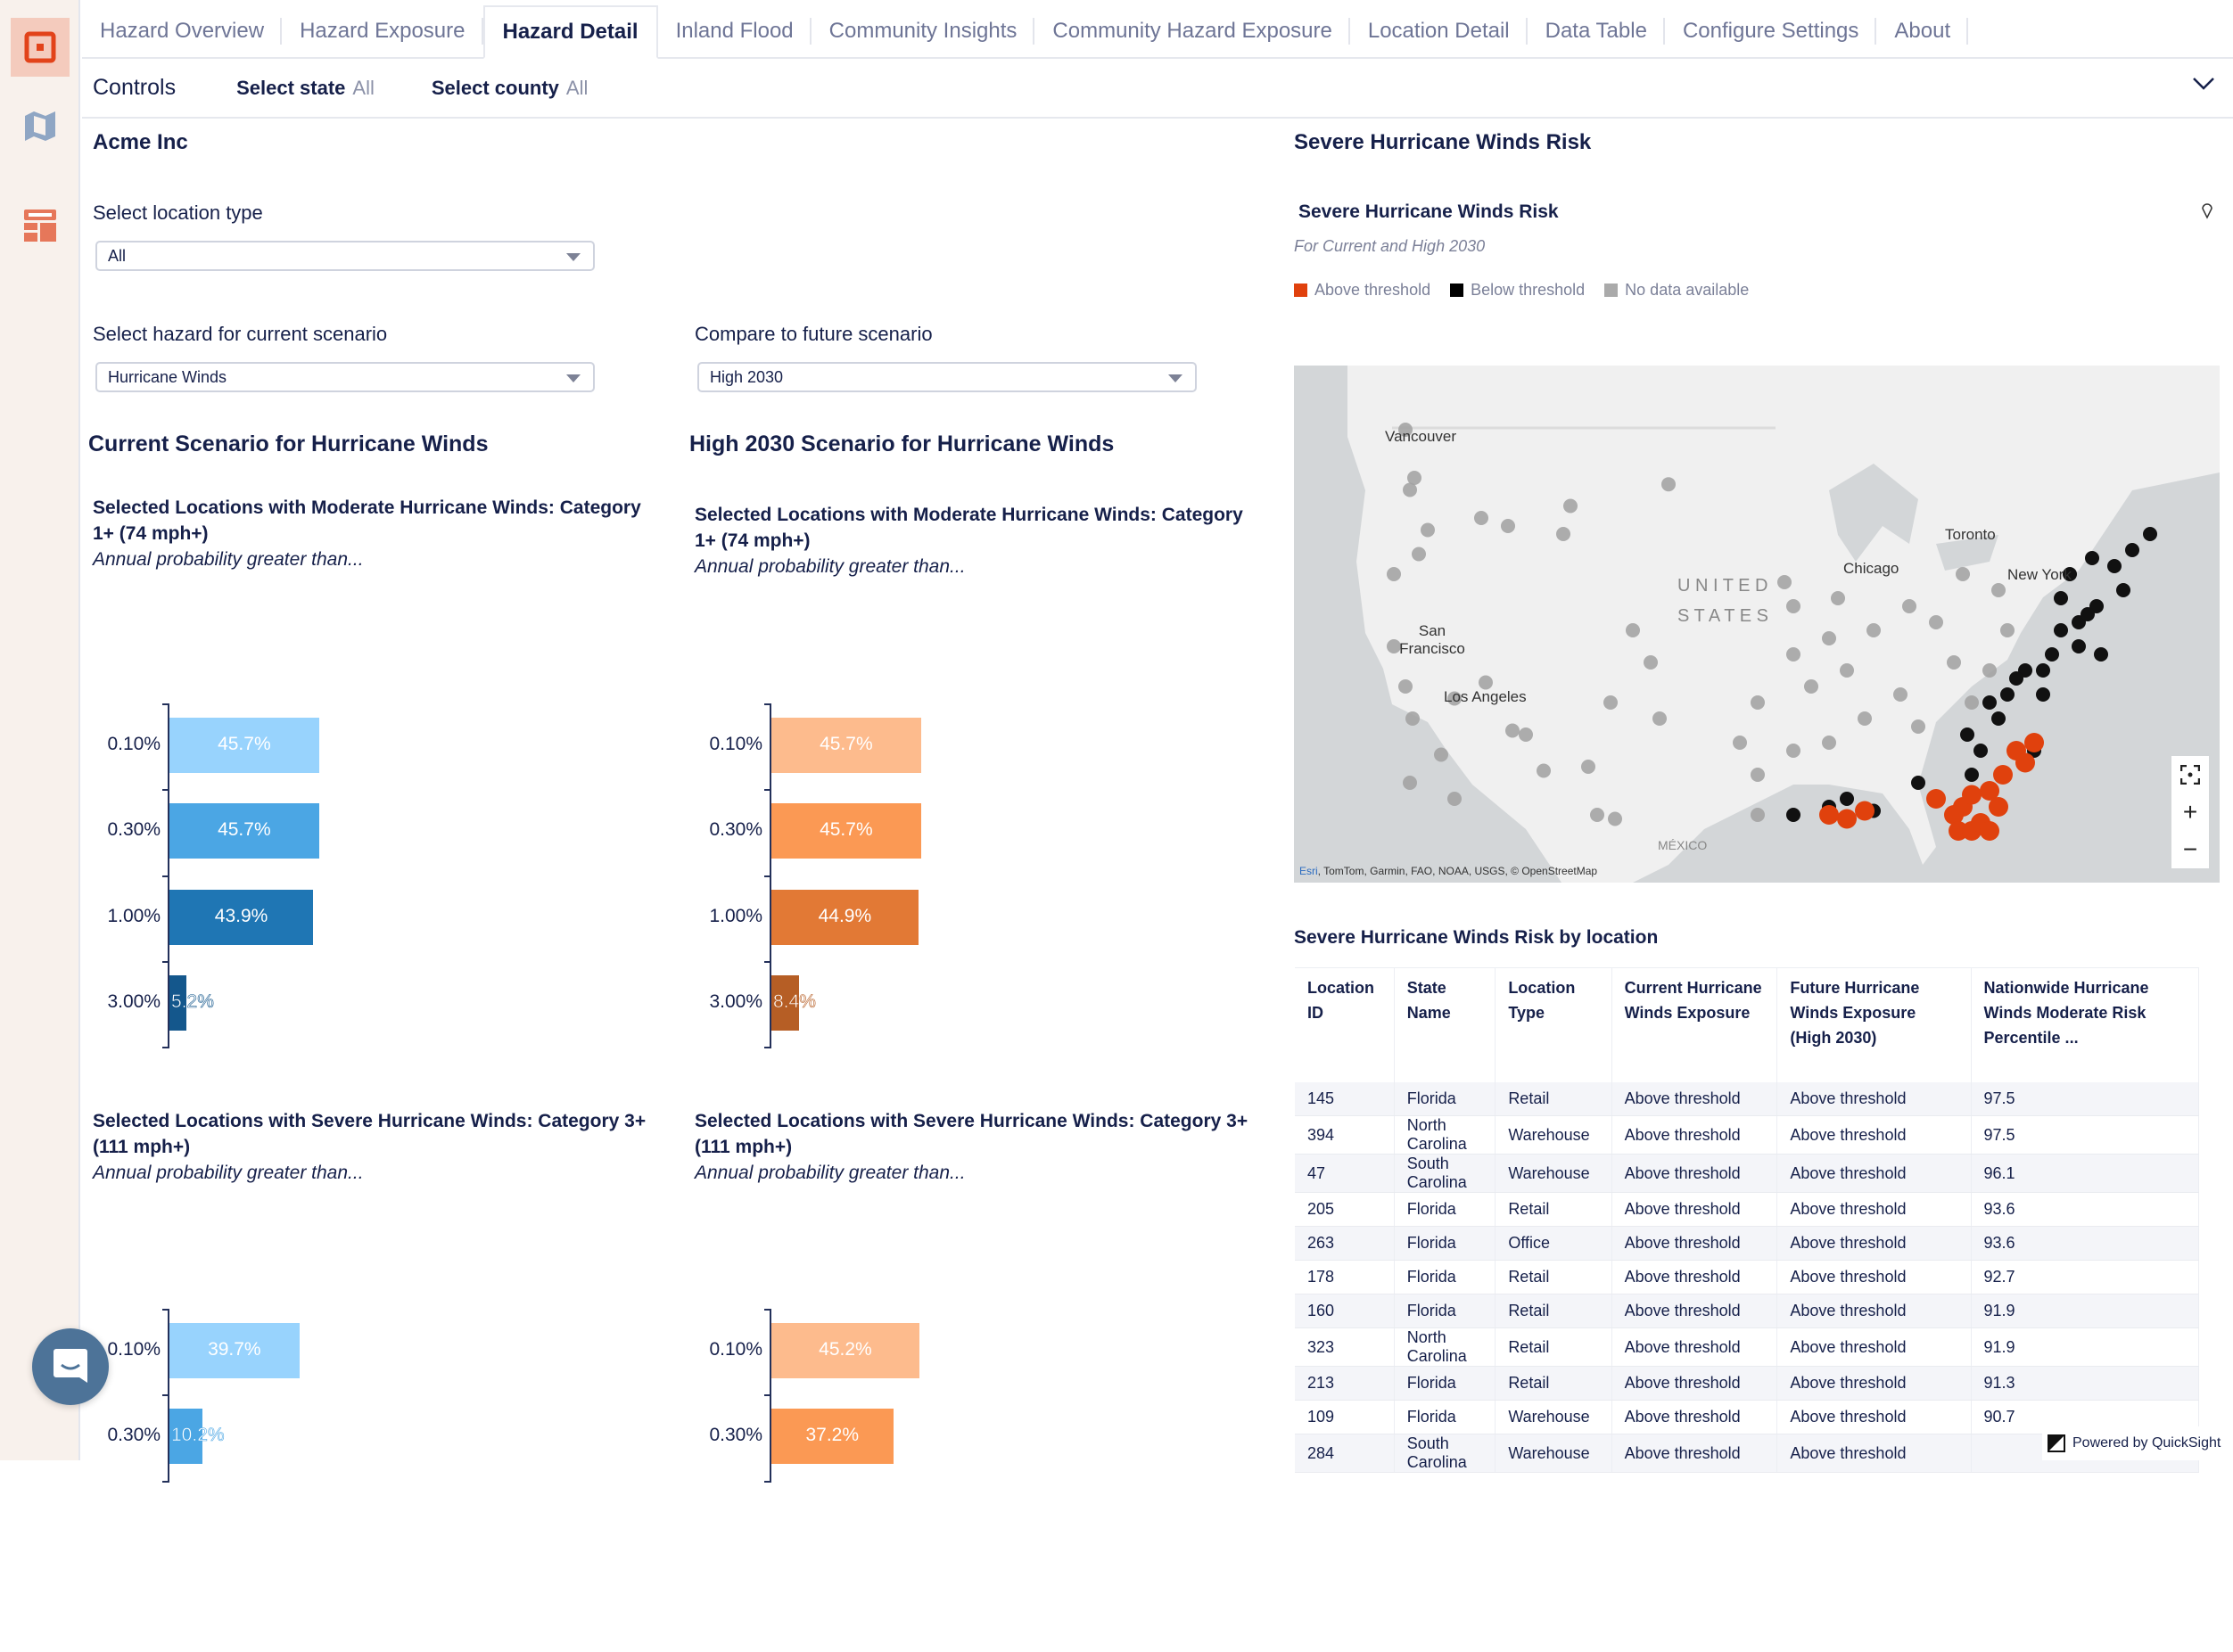  Describe the element at coordinates (735, 31) in the screenshot. I see `tab-inland-flood: Inland Flood` at that location.